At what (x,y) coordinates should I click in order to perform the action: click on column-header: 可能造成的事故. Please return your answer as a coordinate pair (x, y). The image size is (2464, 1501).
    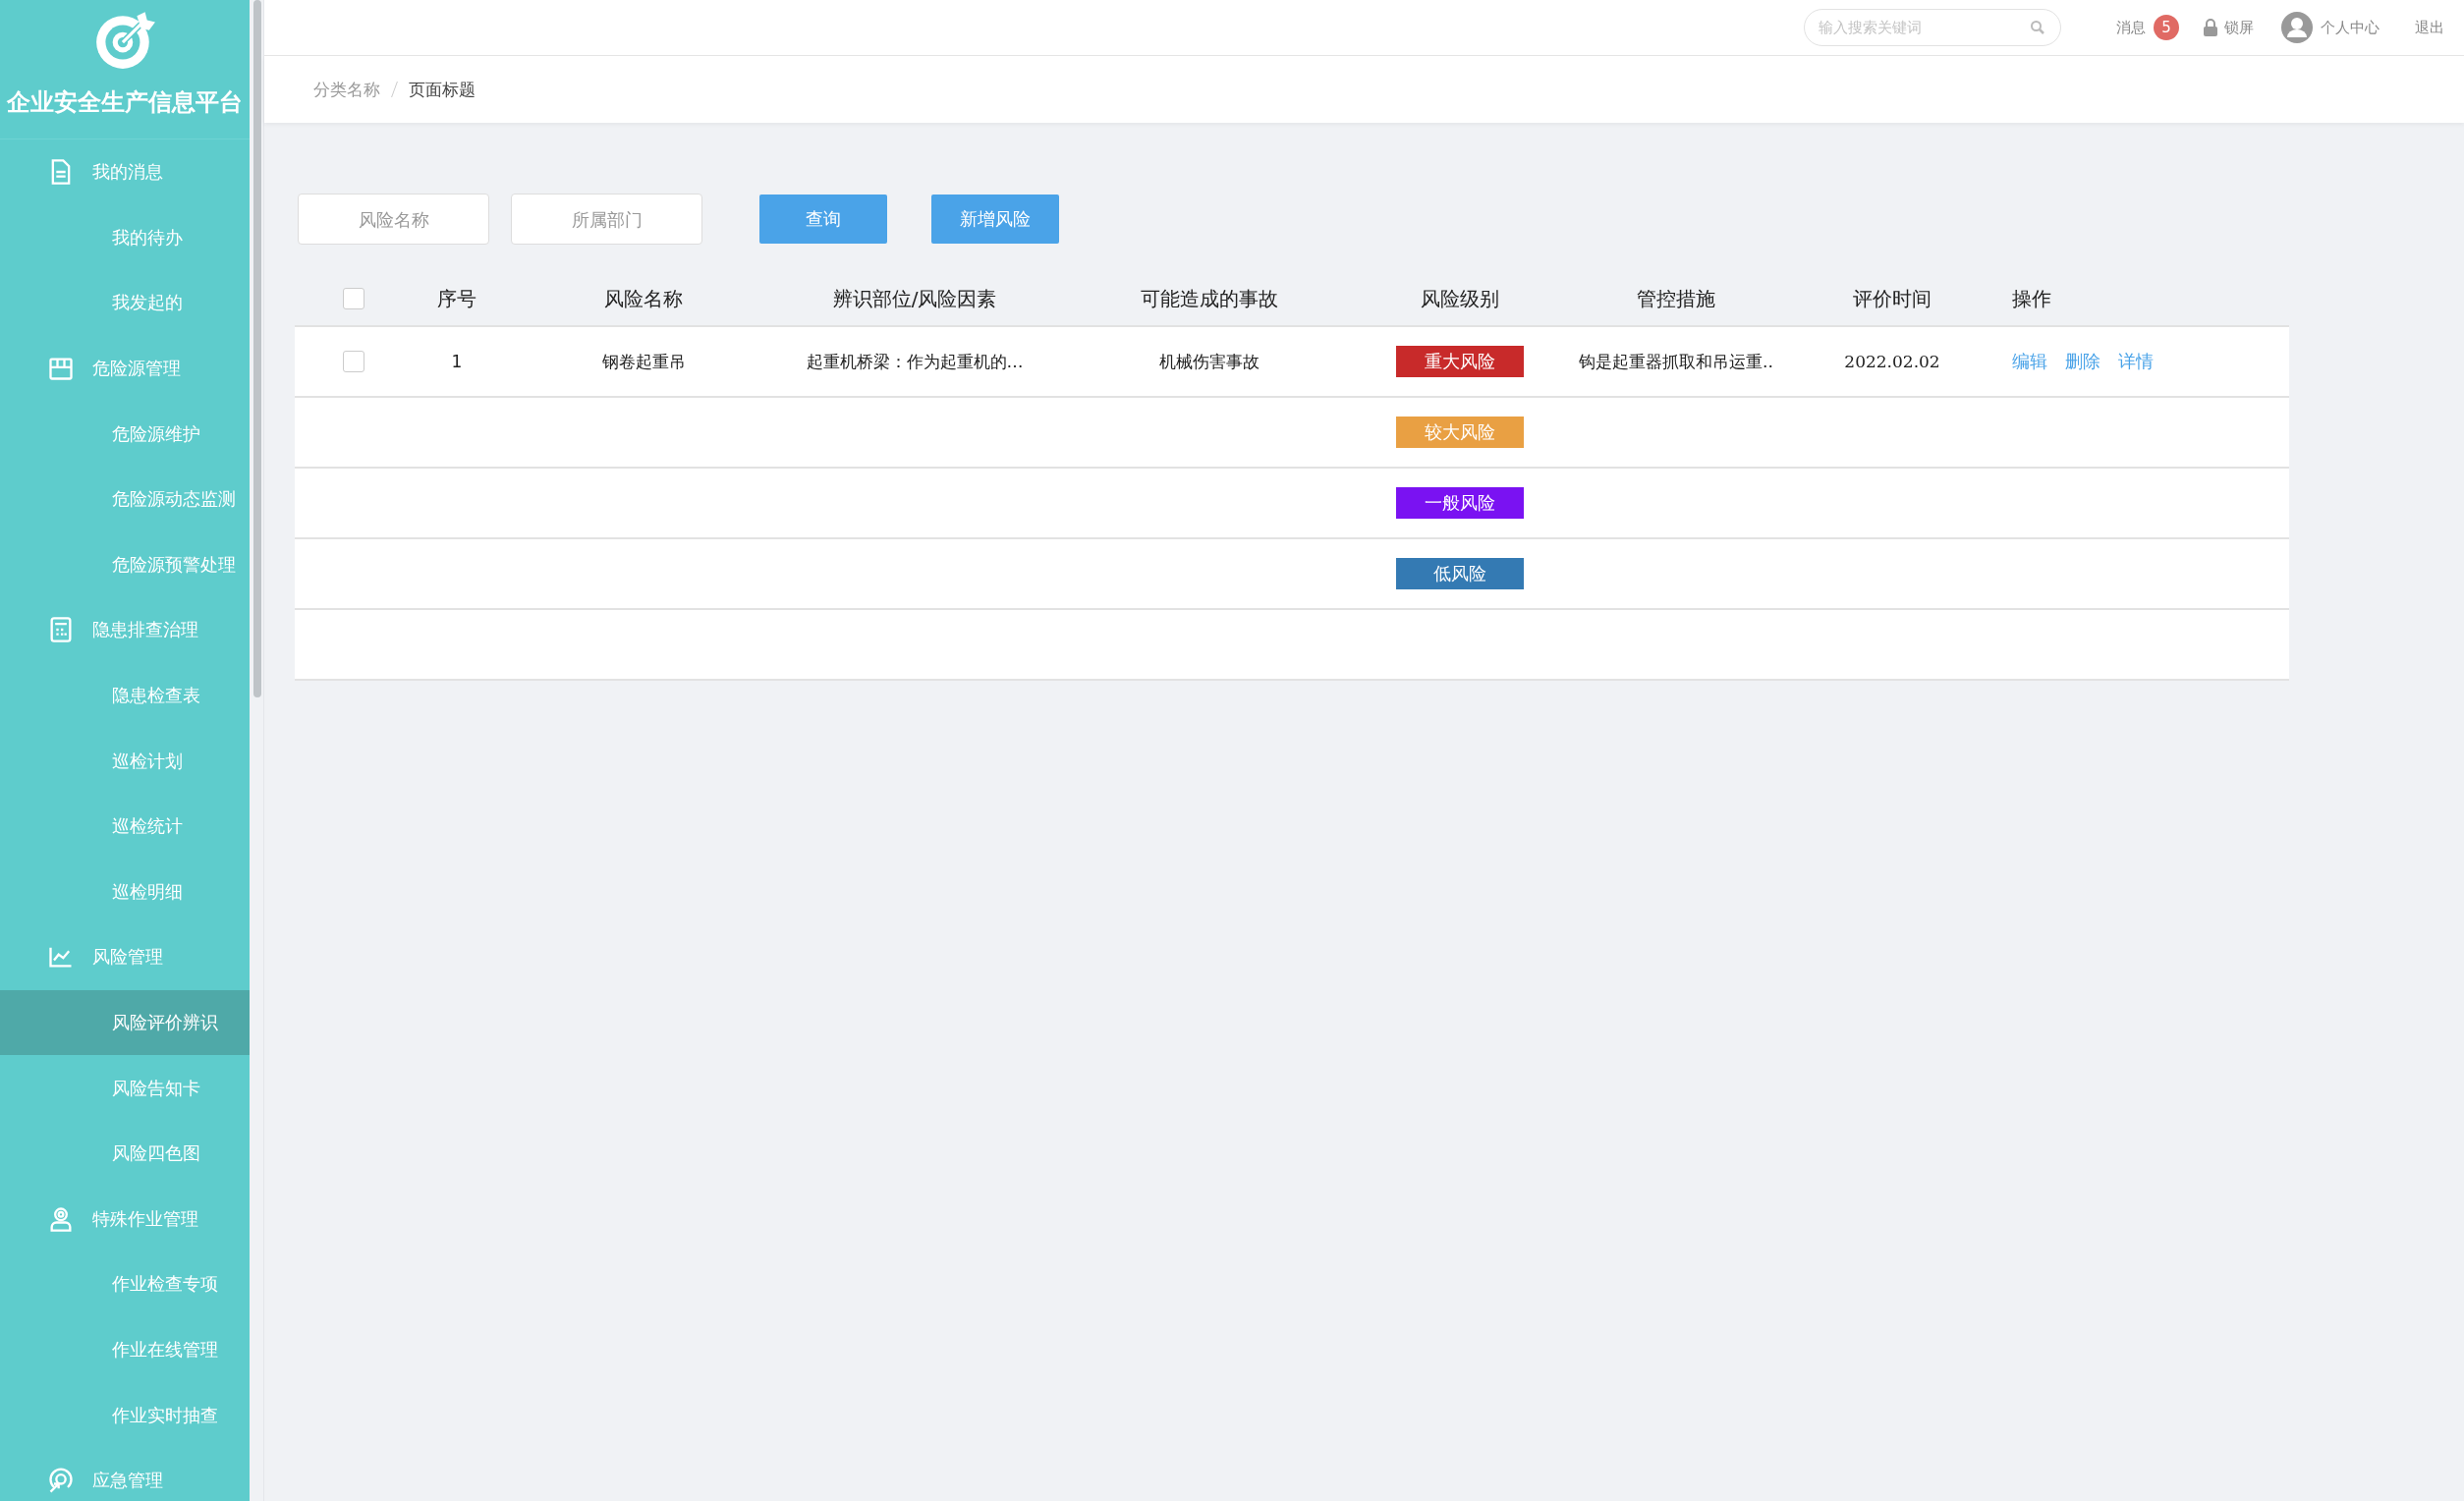
    Looking at the image, I should click on (1209, 298).